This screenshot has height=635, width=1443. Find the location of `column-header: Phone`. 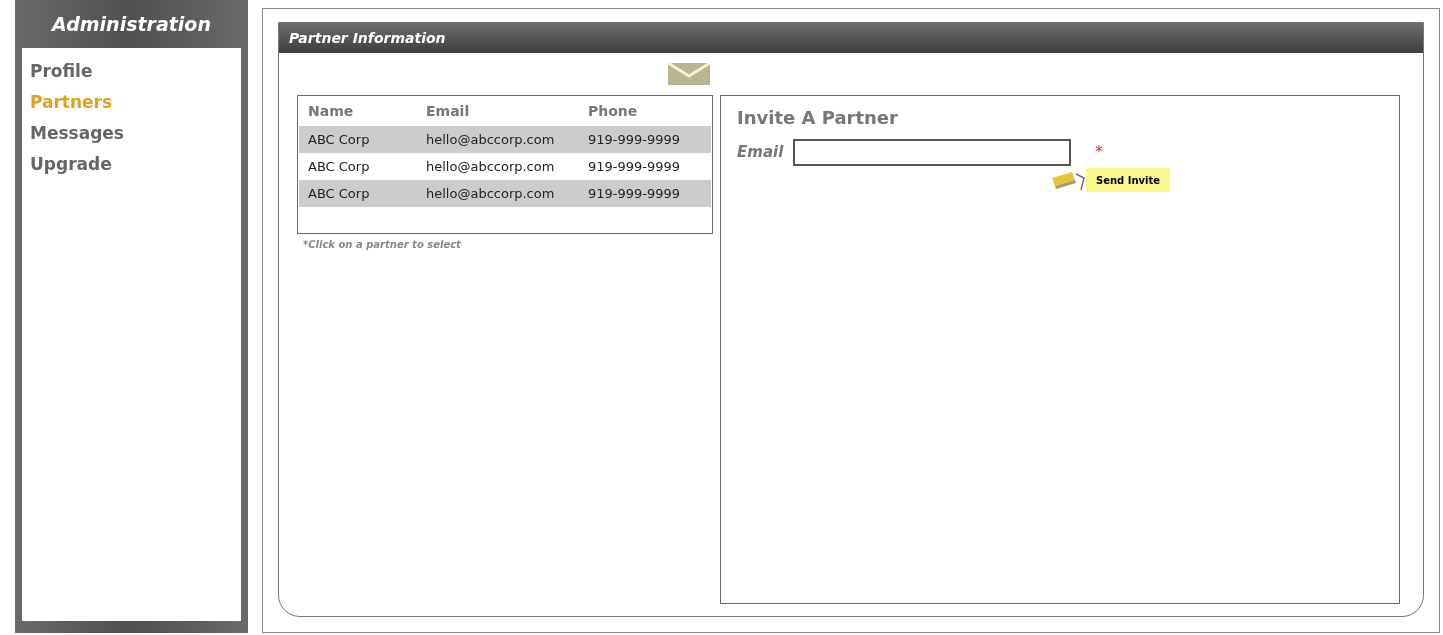

column-header: Phone is located at coordinates (613, 111).